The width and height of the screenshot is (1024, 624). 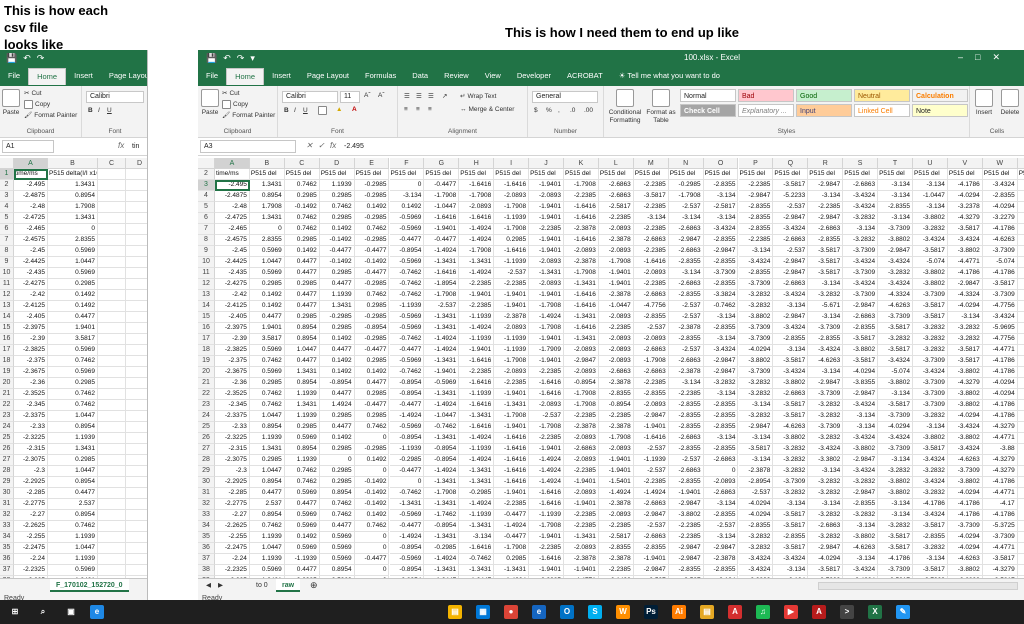 What do you see at coordinates (208, 585) in the screenshot?
I see `sheet-prev-icon: ◀` at bounding box center [208, 585].